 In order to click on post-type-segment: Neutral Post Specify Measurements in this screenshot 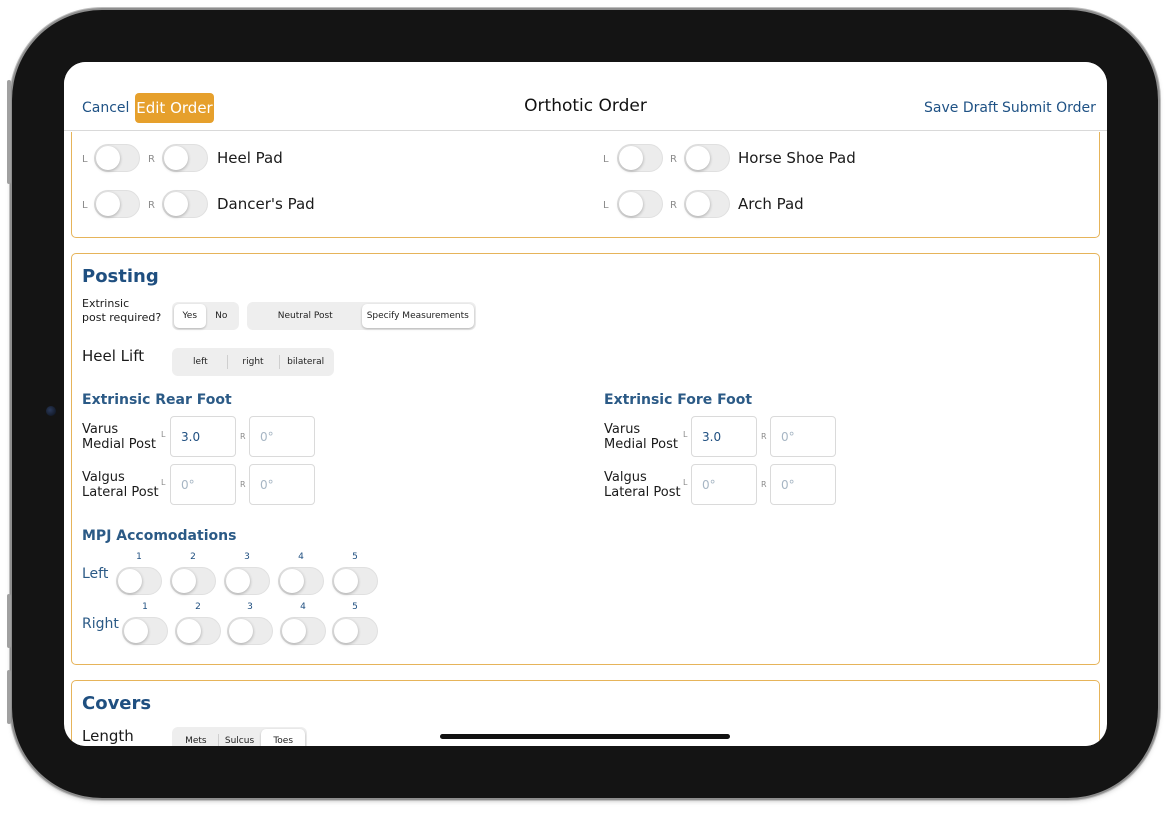, I will do `click(361, 316)`.